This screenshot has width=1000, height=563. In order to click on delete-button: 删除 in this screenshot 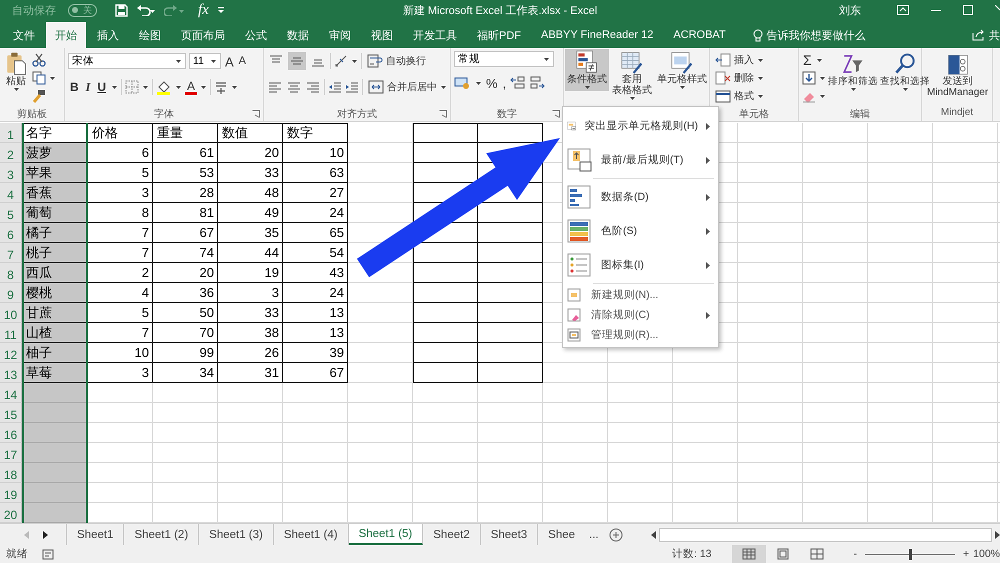, I will do `click(739, 78)`.